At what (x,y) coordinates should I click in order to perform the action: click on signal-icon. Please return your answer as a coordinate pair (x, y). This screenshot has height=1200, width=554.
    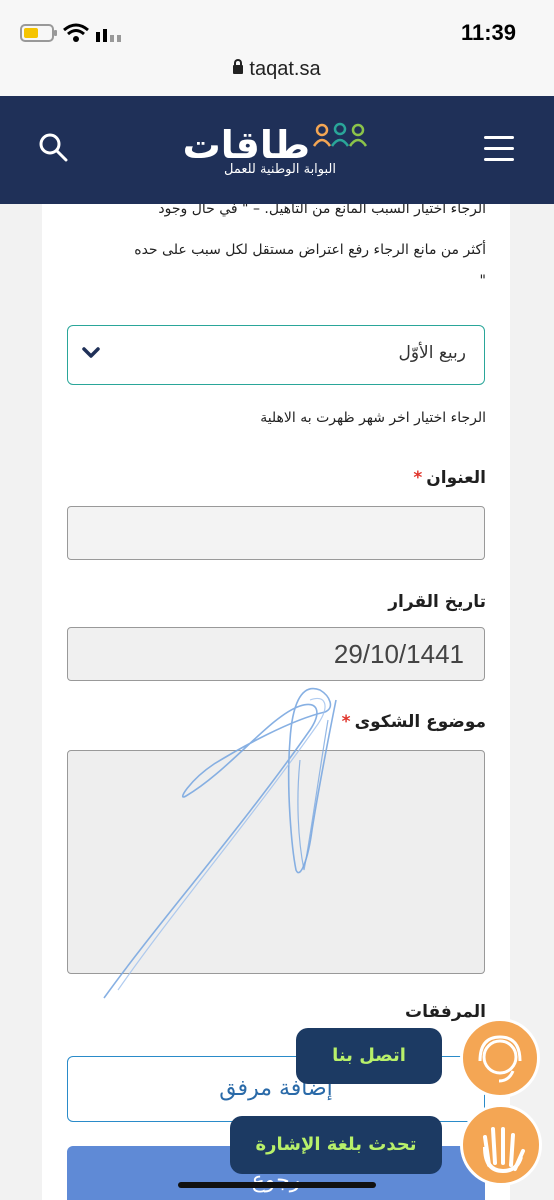
    Looking at the image, I should click on (108, 35).